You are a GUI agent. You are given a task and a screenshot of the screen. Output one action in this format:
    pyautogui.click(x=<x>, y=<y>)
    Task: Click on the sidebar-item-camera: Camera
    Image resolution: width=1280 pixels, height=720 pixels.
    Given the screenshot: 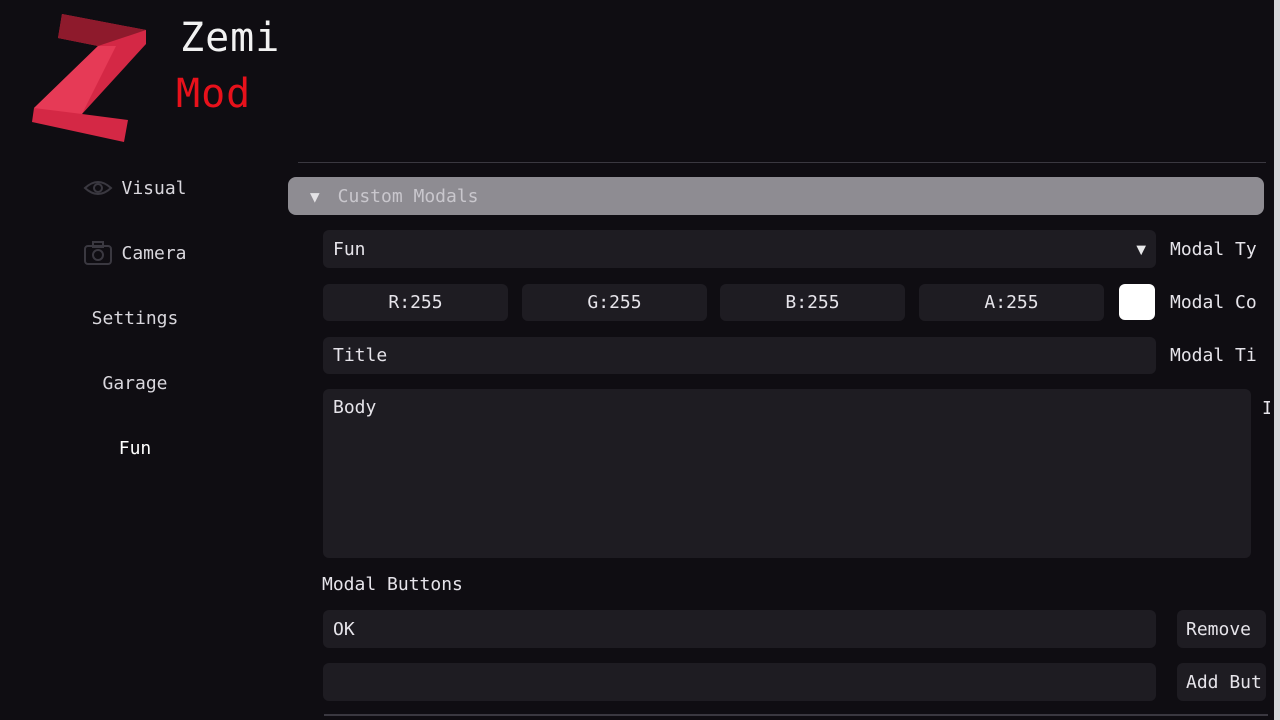 What is the action you would take?
    pyautogui.click(x=135, y=253)
    